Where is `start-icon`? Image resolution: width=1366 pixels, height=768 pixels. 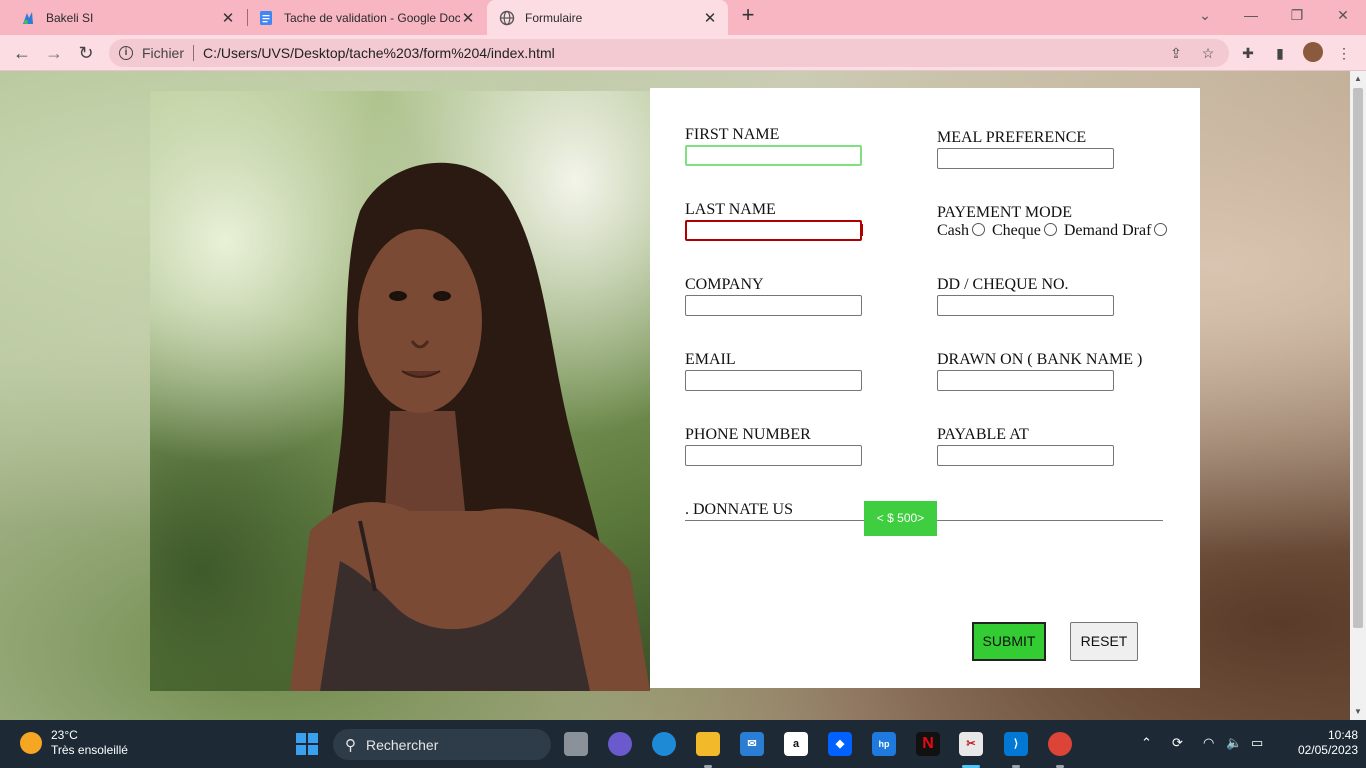 start-icon is located at coordinates (307, 744).